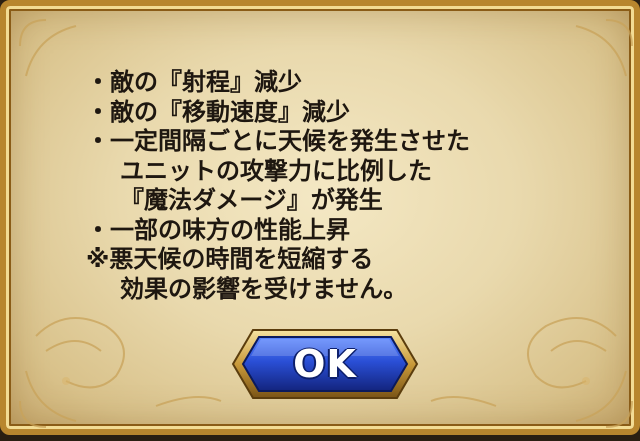 This screenshot has width=640, height=441. What do you see at coordinates (264, 288) in the screenshot?
I see `text-line: 効果の影響を受けません。` at bounding box center [264, 288].